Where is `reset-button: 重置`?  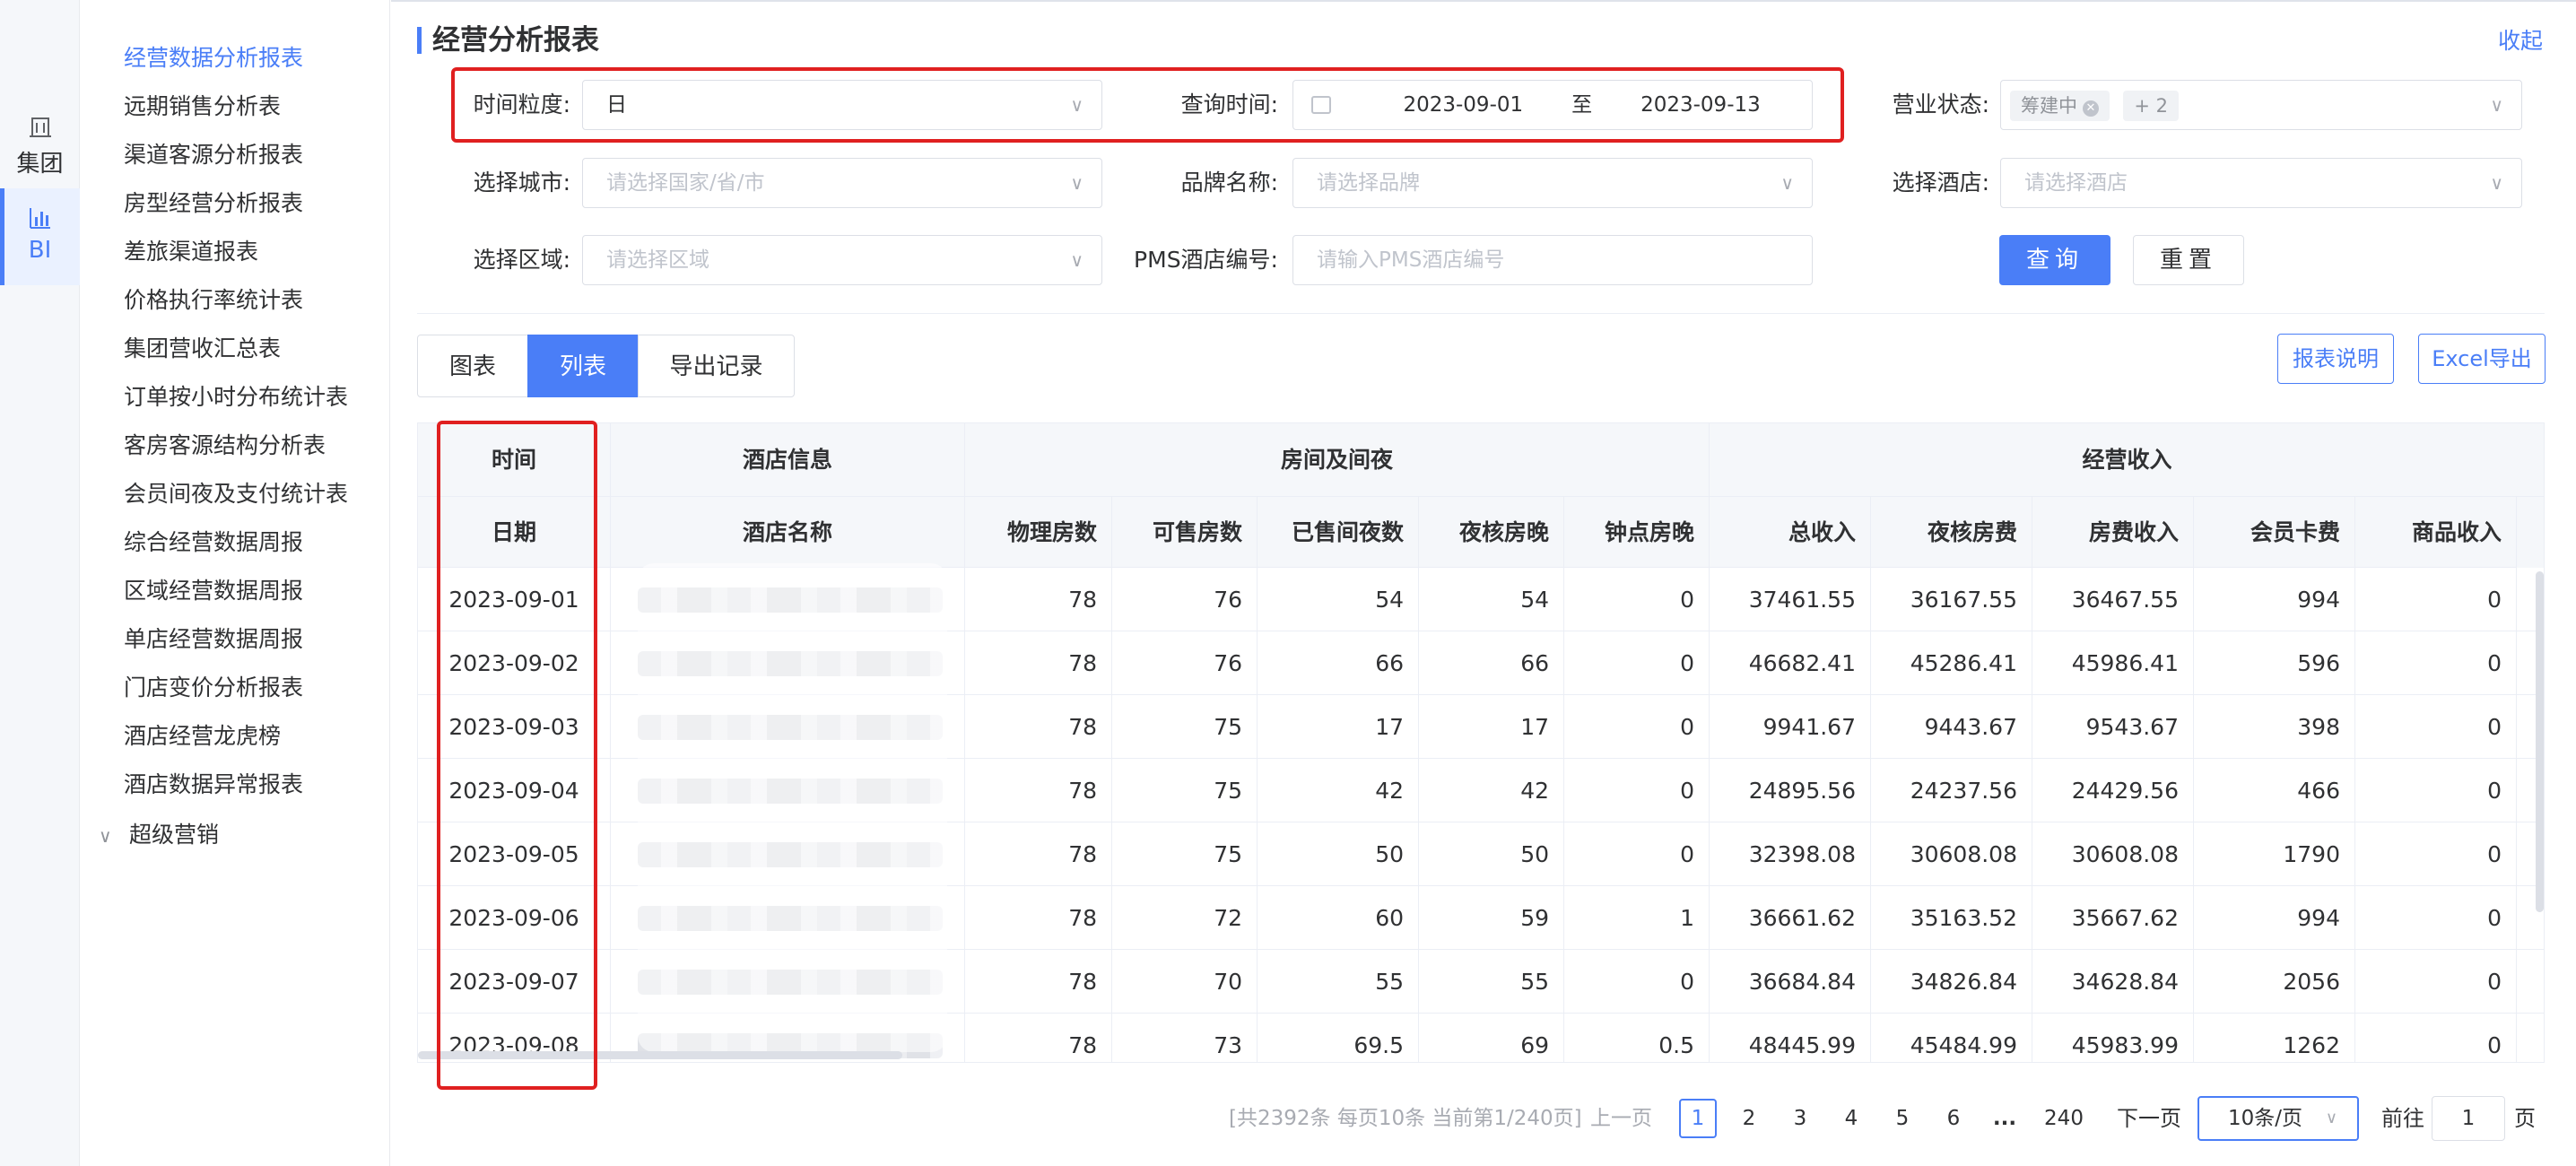
reset-button: 重置 is located at coordinates (2188, 260).